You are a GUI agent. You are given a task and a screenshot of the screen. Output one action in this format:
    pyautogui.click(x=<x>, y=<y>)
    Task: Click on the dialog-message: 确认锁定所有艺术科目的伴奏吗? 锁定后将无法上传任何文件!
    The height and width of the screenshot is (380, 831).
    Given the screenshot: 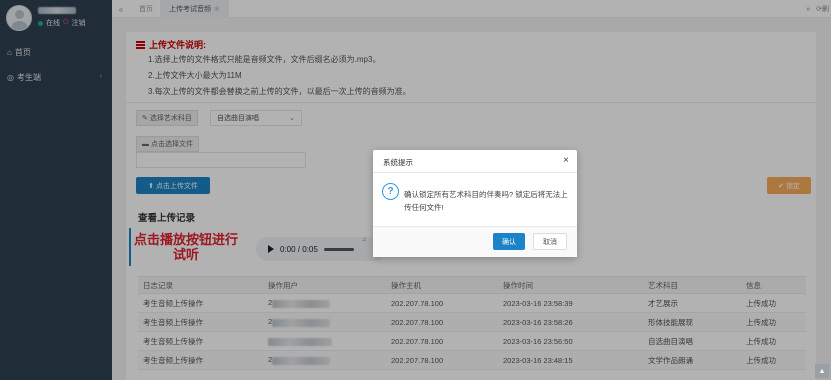 What is the action you would take?
    pyautogui.click(x=486, y=201)
    